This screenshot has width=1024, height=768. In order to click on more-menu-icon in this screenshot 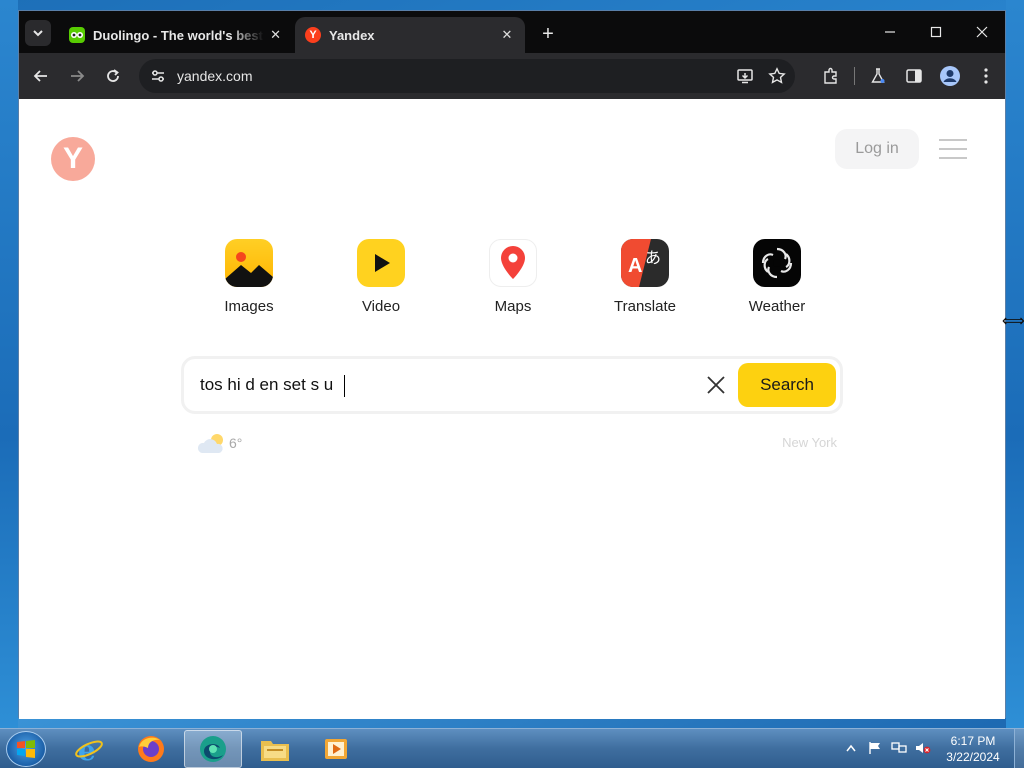, I will do `click(986, 76)`.